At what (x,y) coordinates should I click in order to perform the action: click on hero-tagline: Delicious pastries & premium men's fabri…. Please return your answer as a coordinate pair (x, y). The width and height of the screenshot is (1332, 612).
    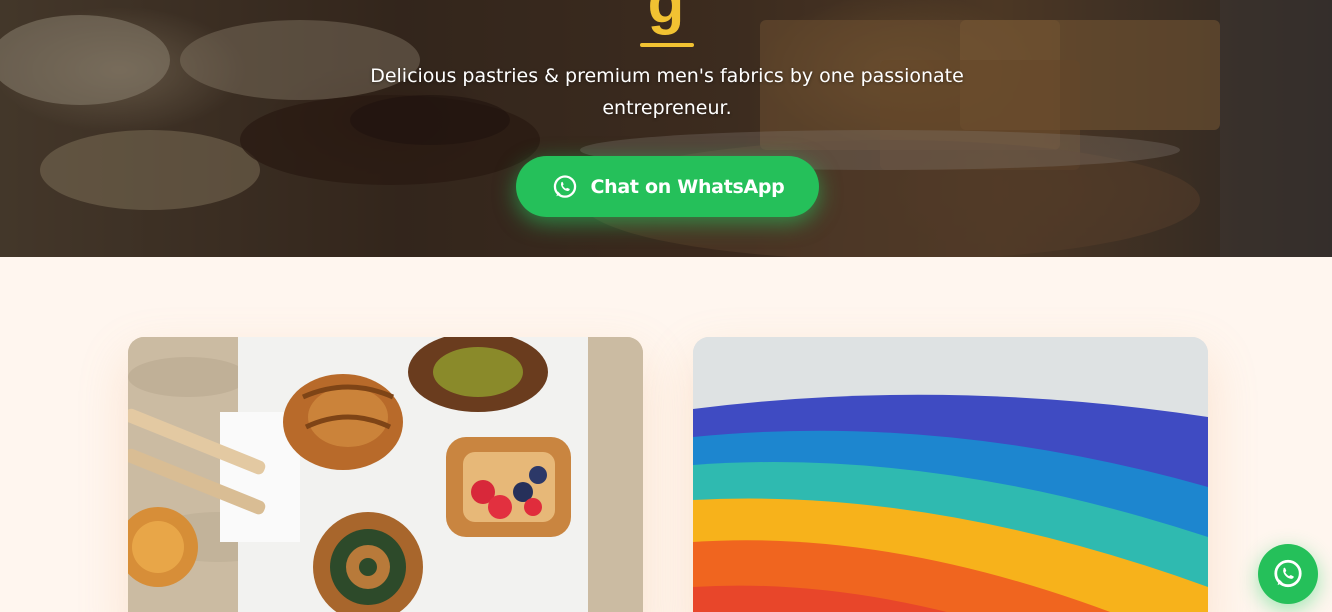
    Looking at the image, I should click on (667, 92).